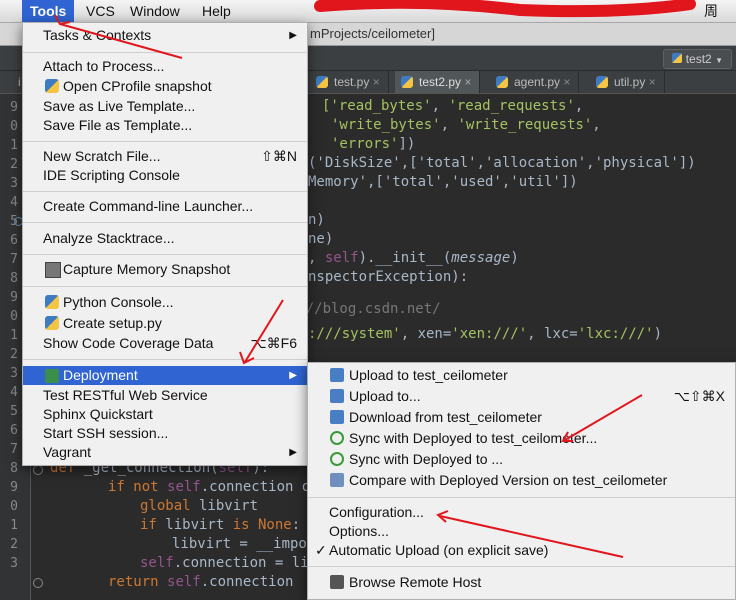 The image size is (736, 600). Describe the element at coordinates (19, 82) in the screenshot. I see `tab-partial-label: i` at that location.